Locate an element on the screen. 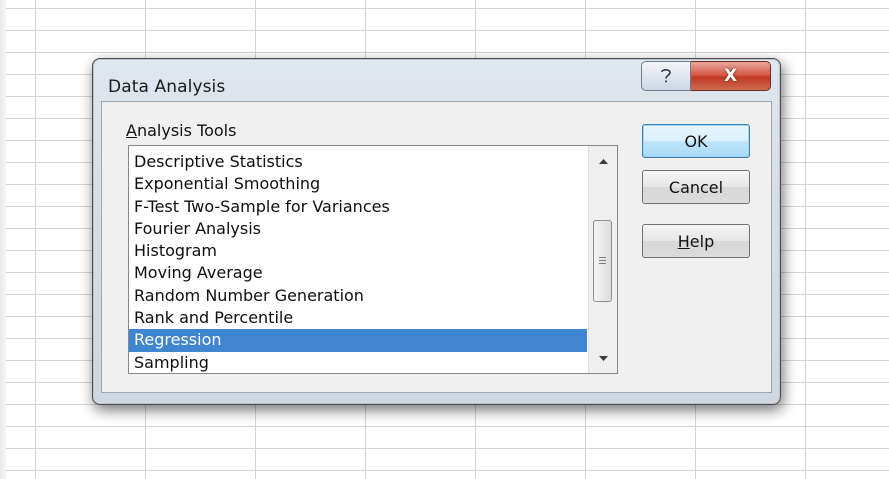  title-bar-buttons: X is located at coordinates (706, 77).